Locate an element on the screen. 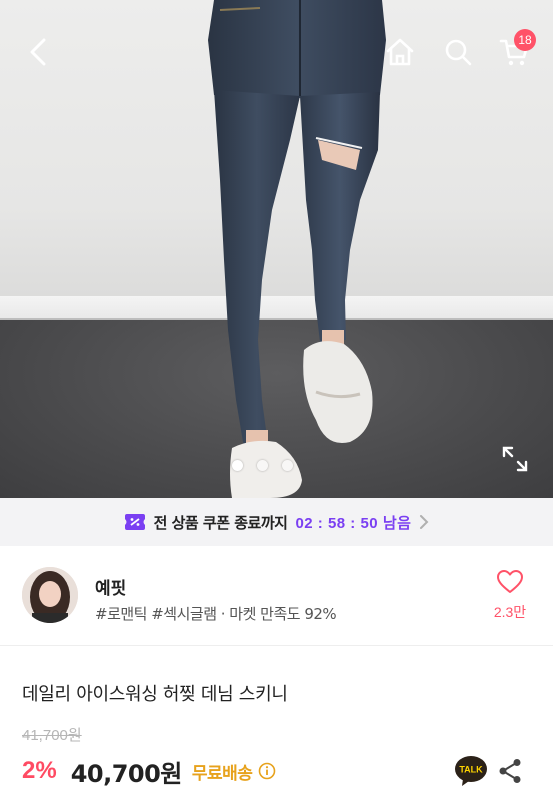  search-button is located at coordinates (458, 52).